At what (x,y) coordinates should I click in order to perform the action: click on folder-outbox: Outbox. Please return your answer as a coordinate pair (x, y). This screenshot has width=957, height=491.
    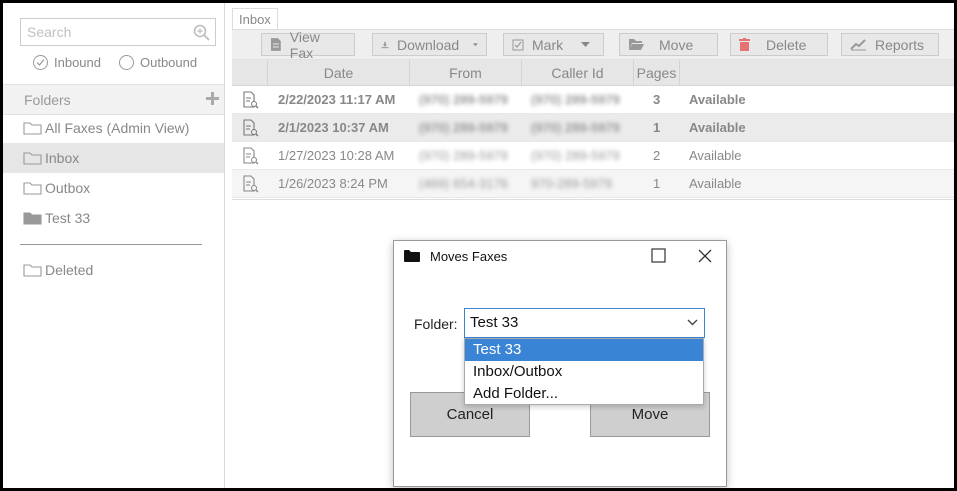
    Looking at the image, I should click on (113, 188).